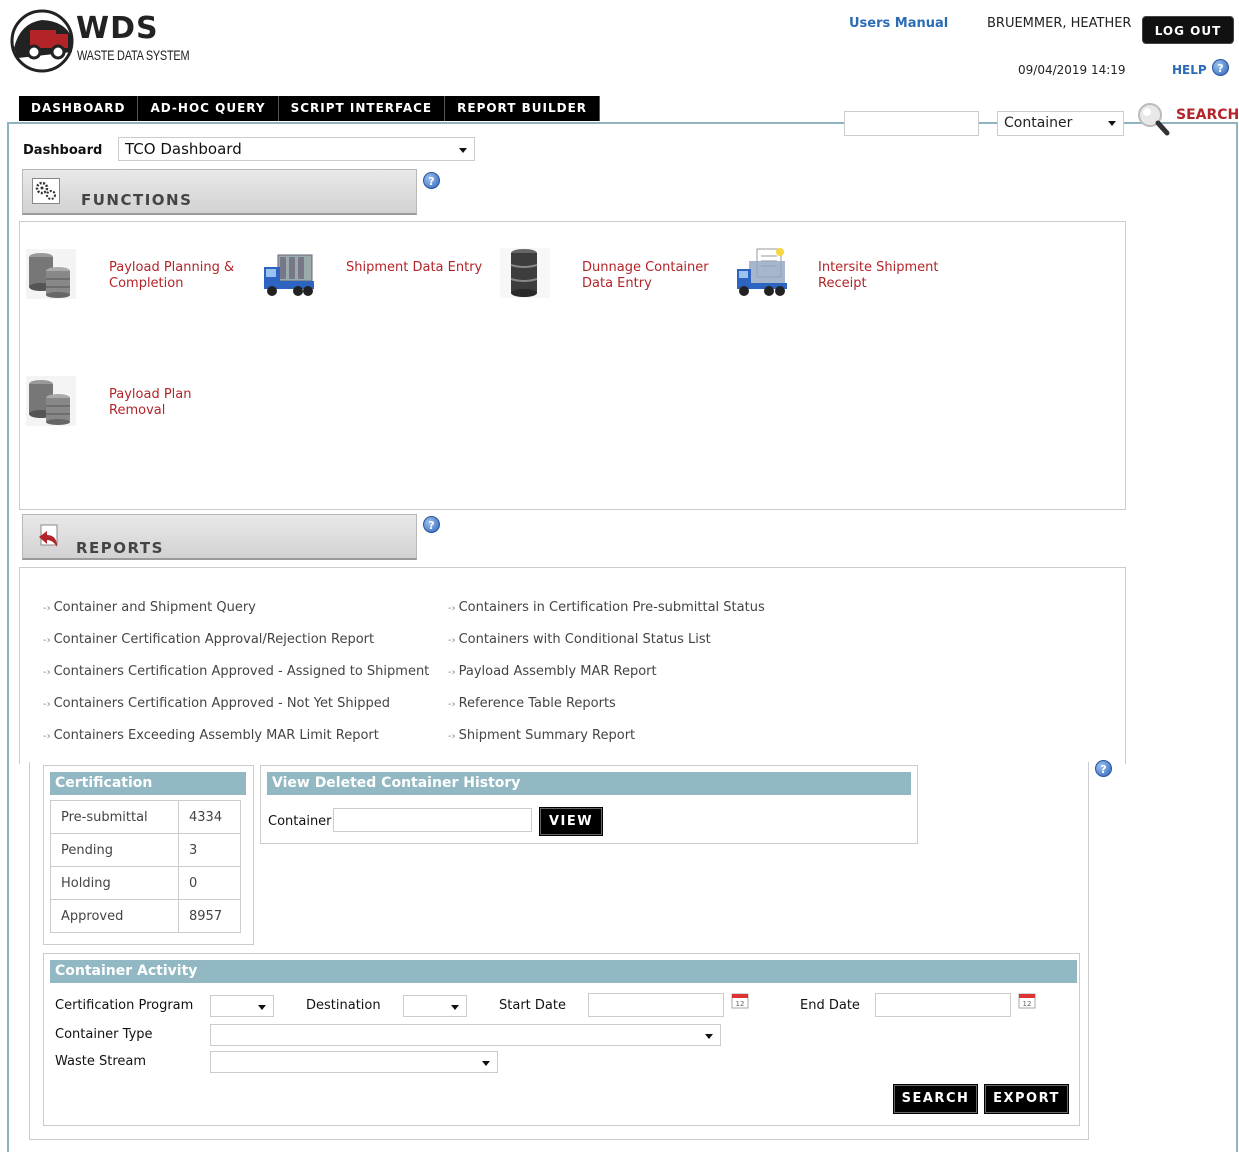 The image size is (1239, 1152). I want to click on magnifier-icon, so click(1155, 122).